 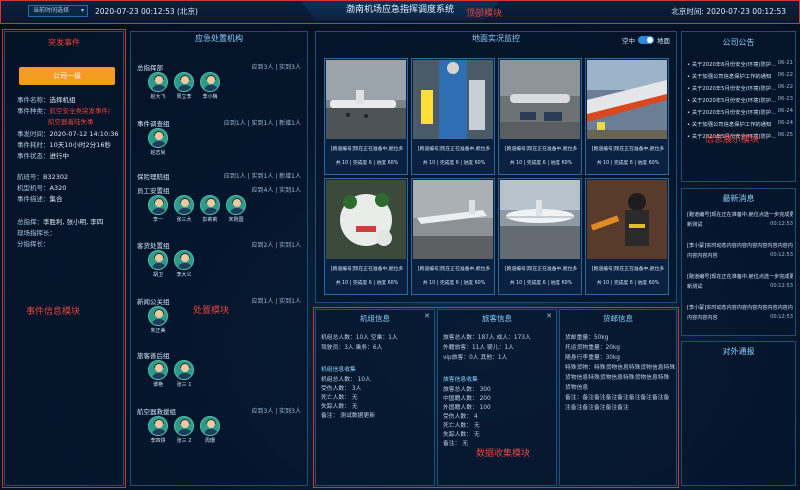 I want to click on air-ground-toggle: 空中 地面, so click(x=646, y=40).